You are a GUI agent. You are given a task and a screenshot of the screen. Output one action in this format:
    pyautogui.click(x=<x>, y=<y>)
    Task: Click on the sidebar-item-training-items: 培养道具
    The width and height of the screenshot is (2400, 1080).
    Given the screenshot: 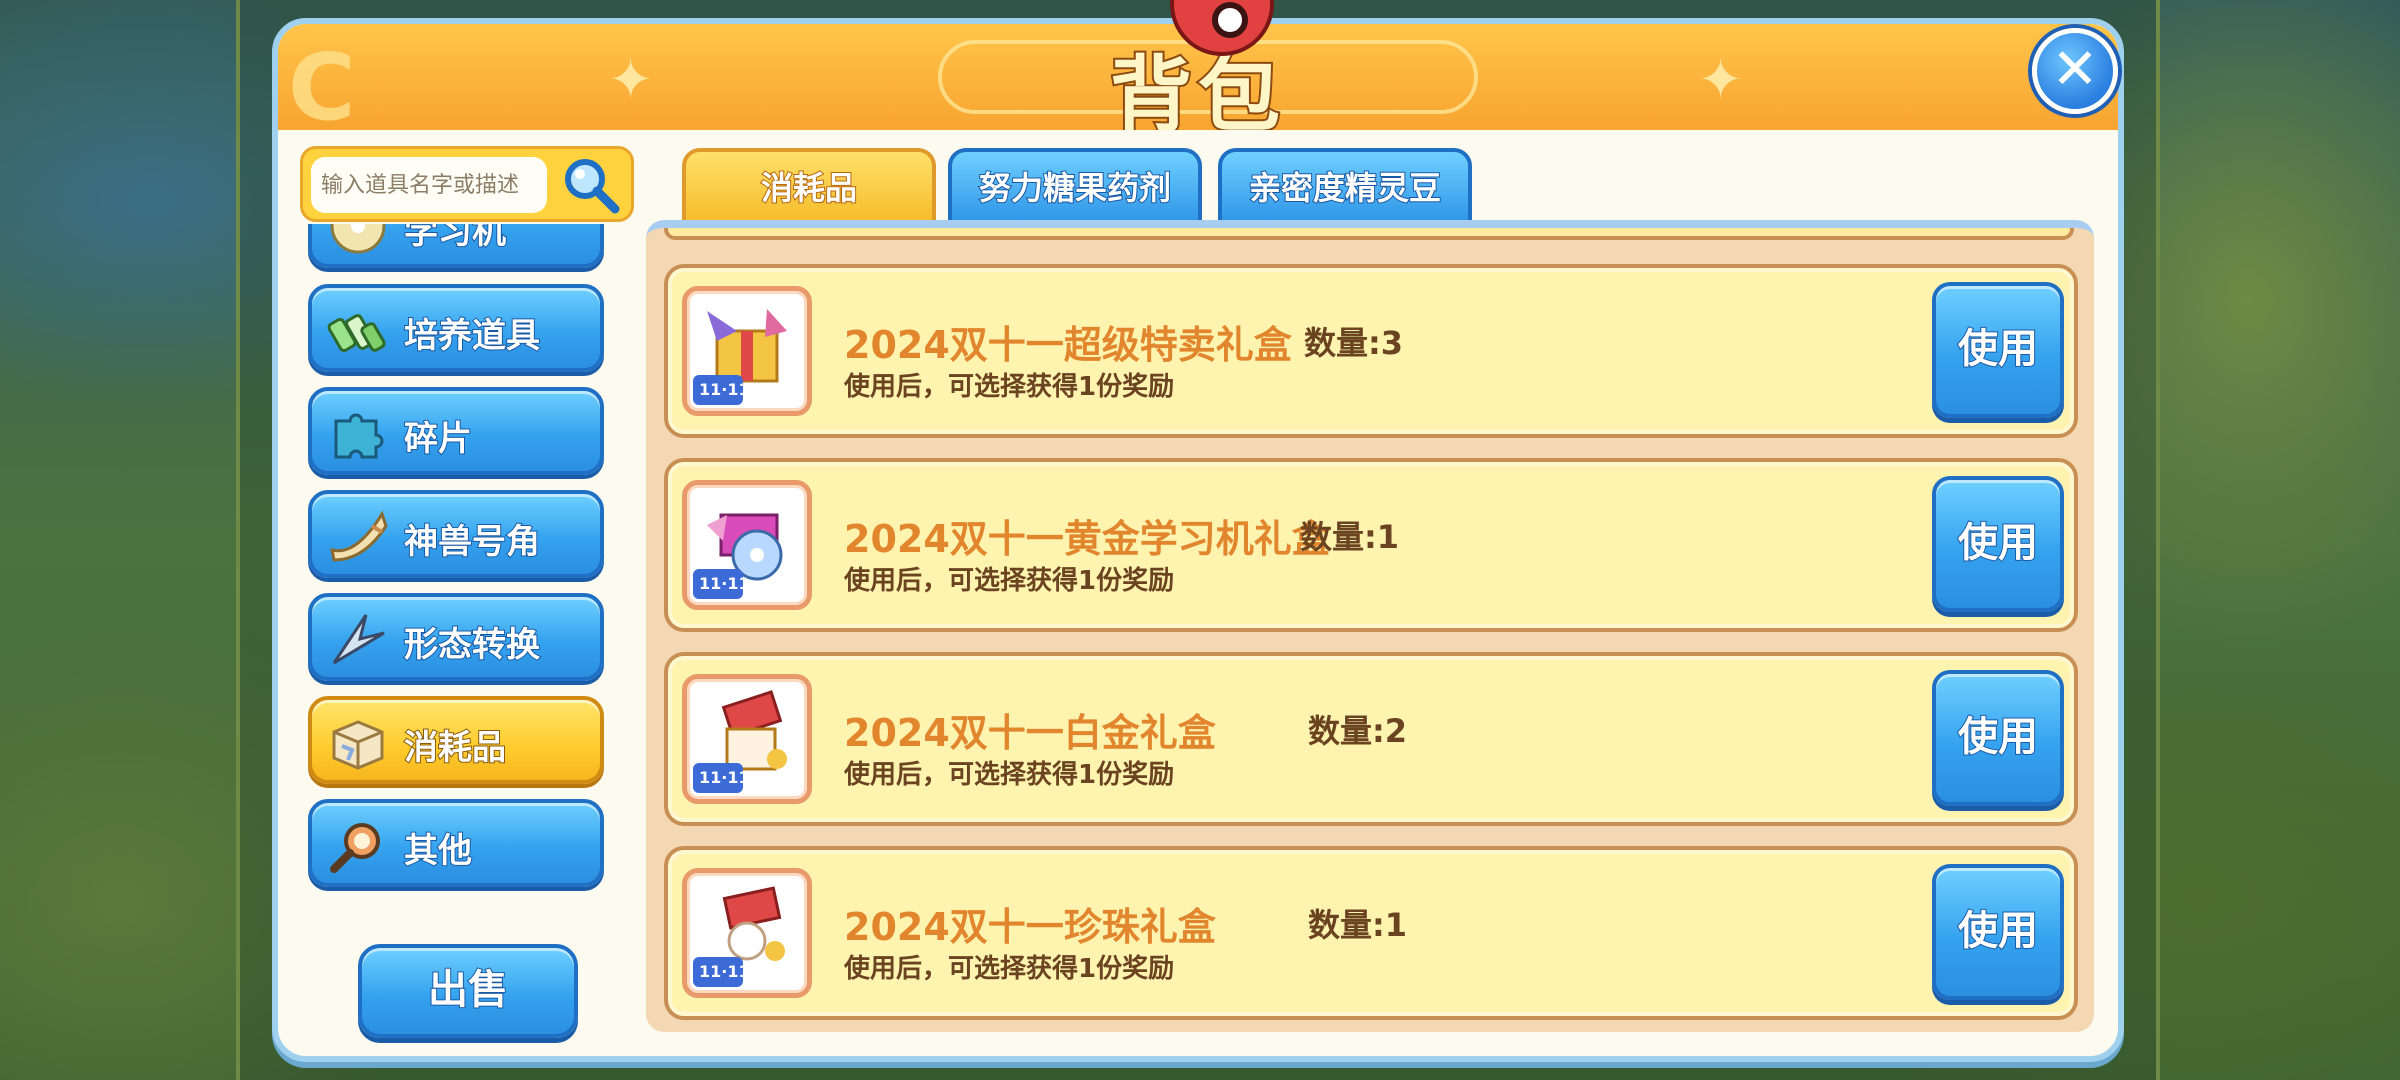 What is the action you would take?
    pyautogui.click(x=456, y=328)
    